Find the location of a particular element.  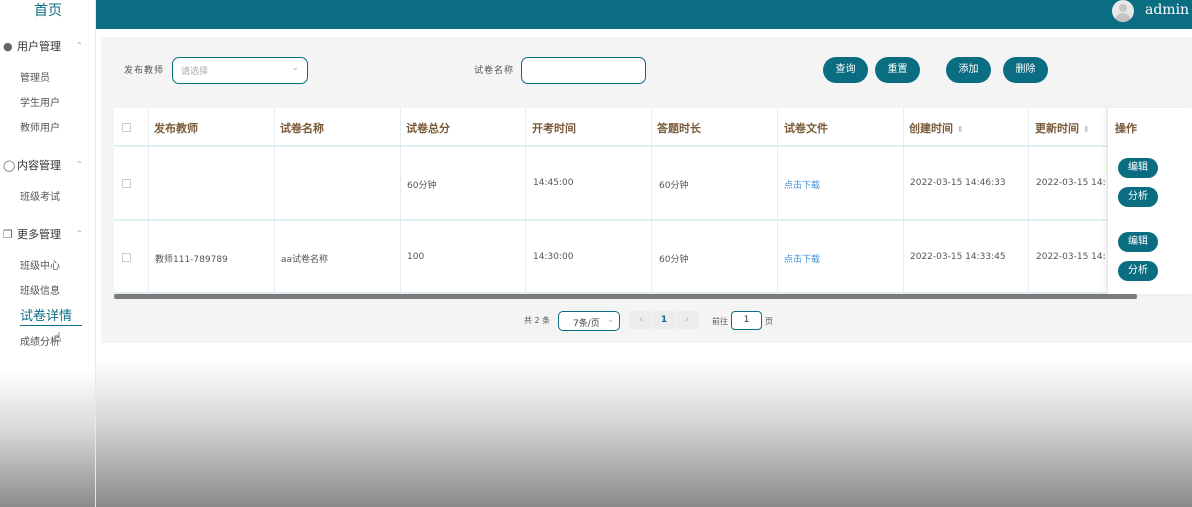

add-button: 添加 is located at coordinates (968, 70).